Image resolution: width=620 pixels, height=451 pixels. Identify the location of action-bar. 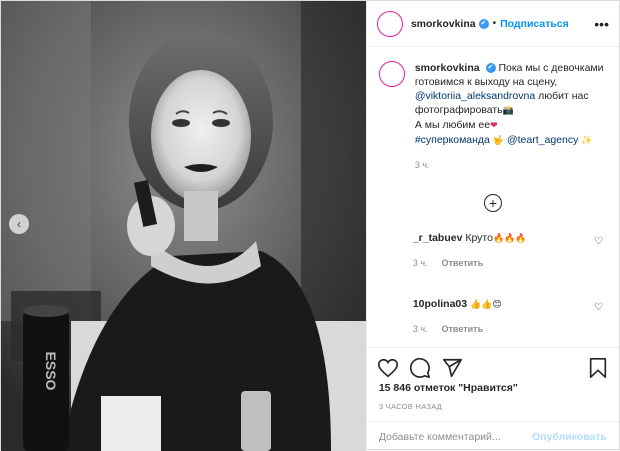
(493, 364).